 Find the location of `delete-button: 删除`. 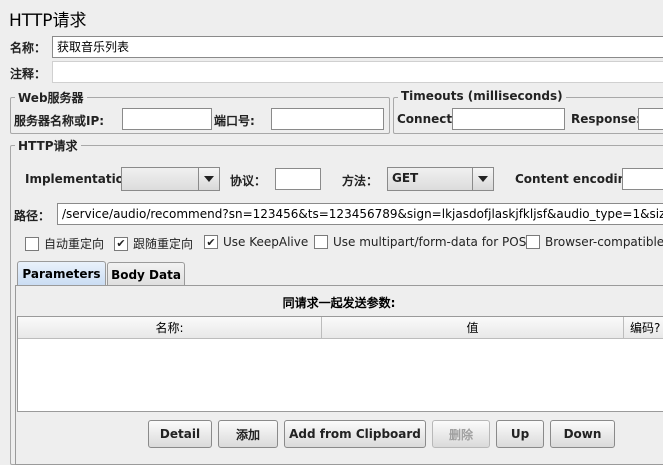

delete-button: 删除 is located at coordinates (461, 434).